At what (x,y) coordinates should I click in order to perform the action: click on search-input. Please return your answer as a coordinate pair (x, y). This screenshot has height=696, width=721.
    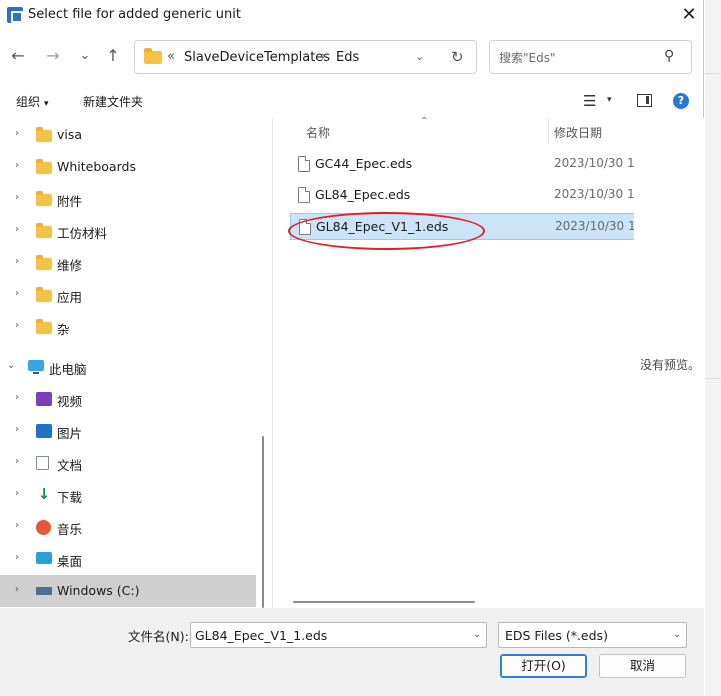
    Looking at the image, I should click on (574, 58).